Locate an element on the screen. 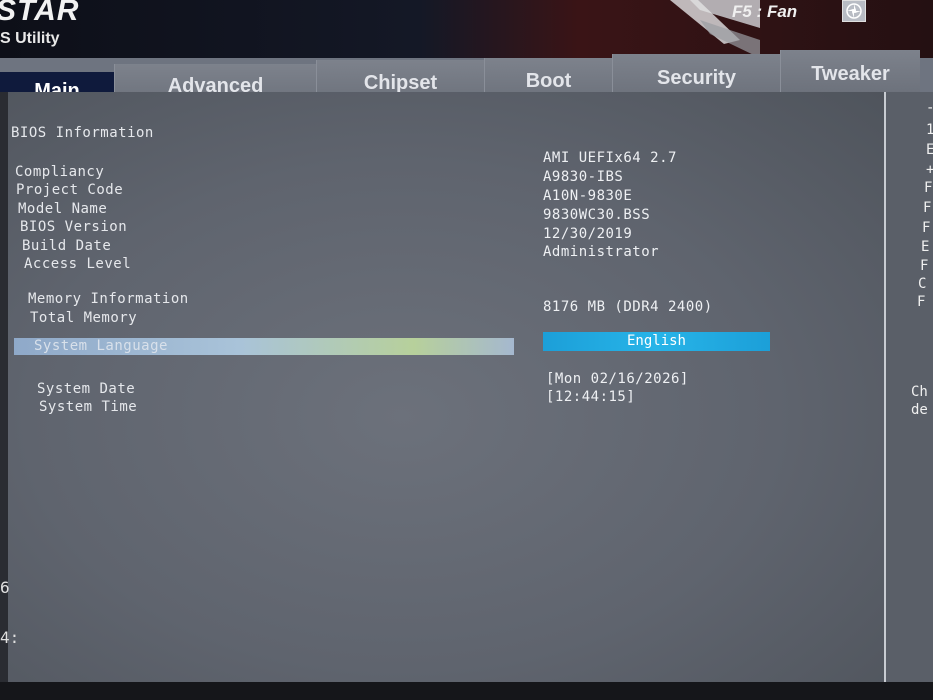  fan-icon is located at coordinates (854, 11).